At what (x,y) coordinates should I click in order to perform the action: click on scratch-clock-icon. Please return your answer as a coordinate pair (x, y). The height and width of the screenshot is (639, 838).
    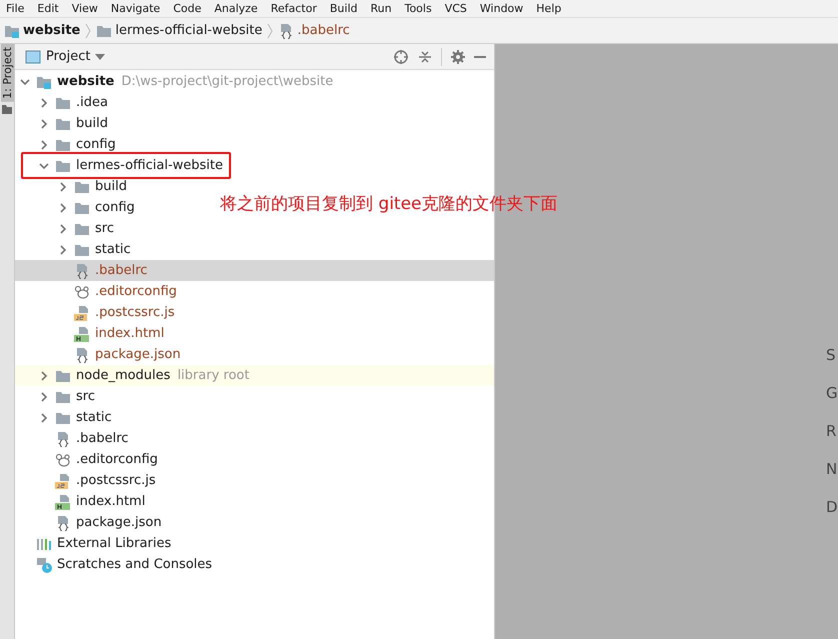
    Looking at the image, I should click on (44, 564).